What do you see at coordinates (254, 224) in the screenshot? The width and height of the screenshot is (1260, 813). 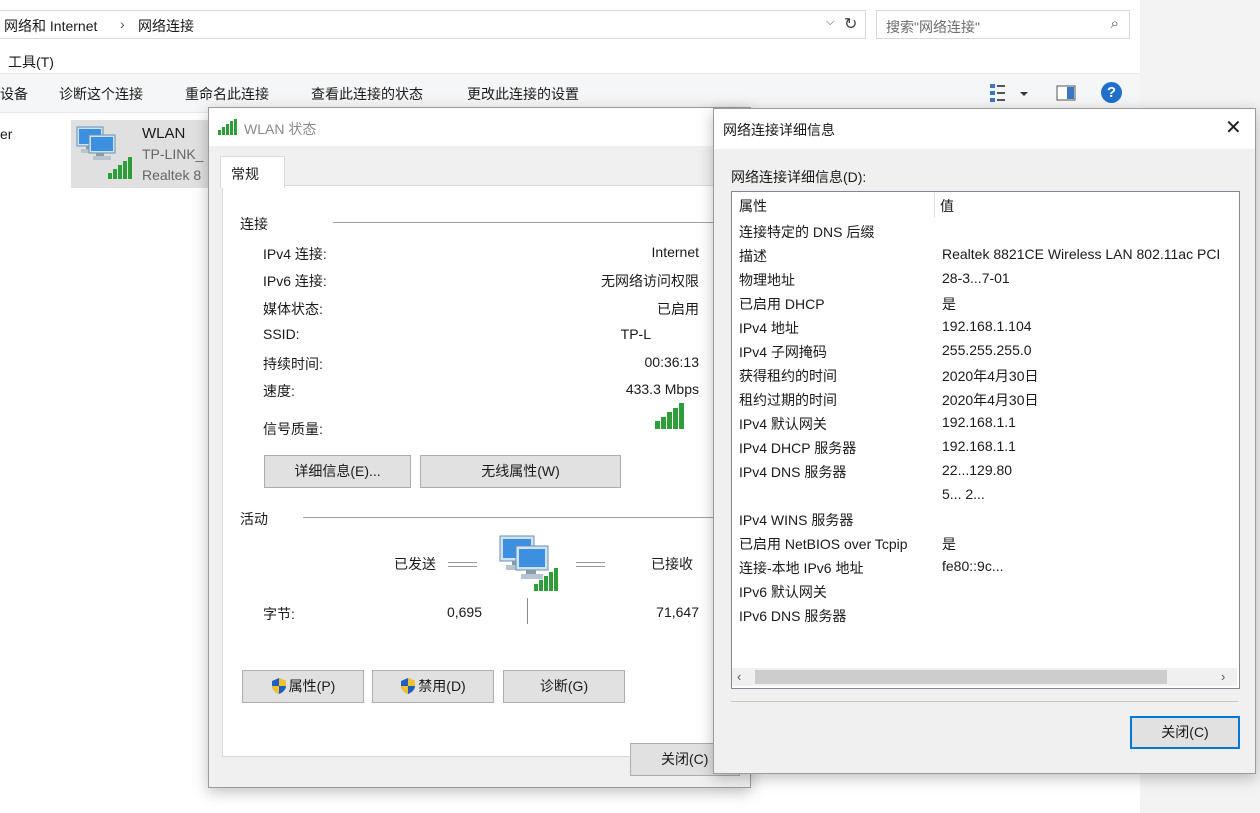 I see `connection-section-title: 连接` at bounding box center [254, 224].